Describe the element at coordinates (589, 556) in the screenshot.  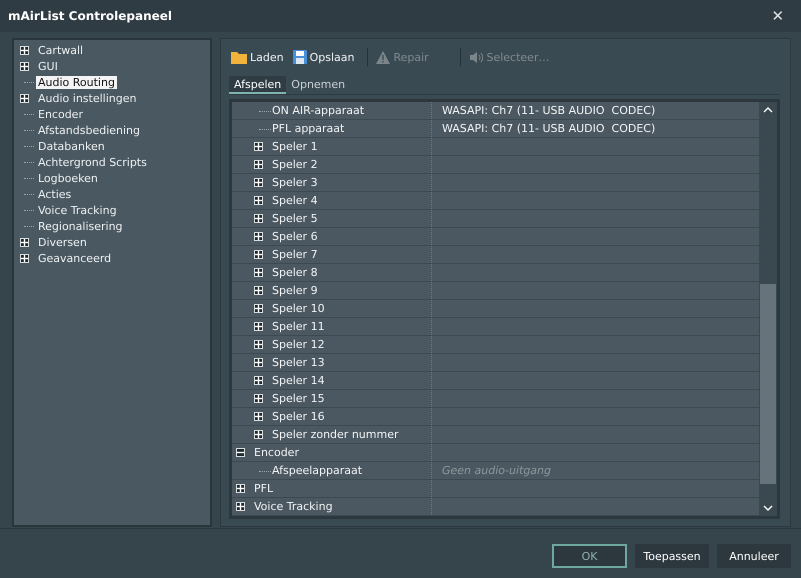
I see `dialog-button: OK` at that location.